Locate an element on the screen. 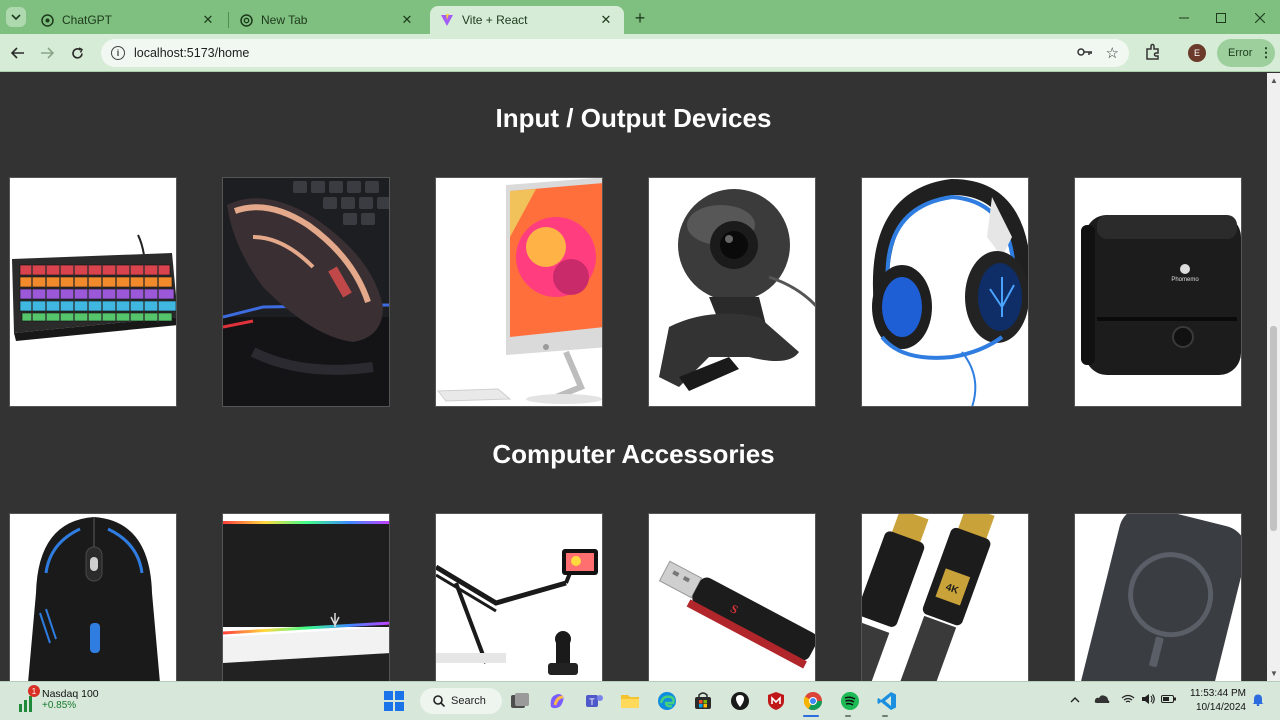  section-title-computer-accessories: Computer Accessories is located at coordinates (633, 454).